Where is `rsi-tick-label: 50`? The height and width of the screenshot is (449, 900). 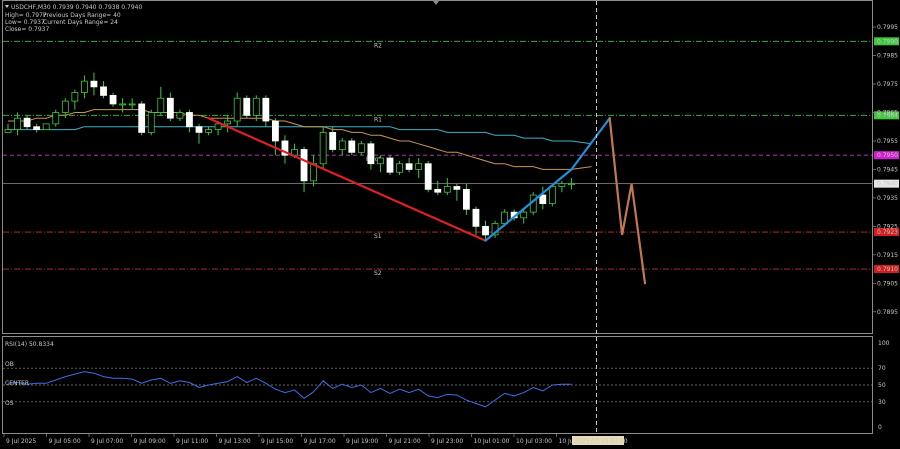
rsi-tick-label: 50 is located at coordinates (882, 385).